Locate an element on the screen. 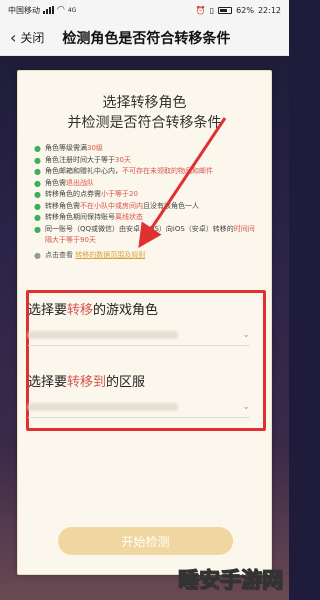  role-dropdown: ⌄ is located at coordinates (139, 335).